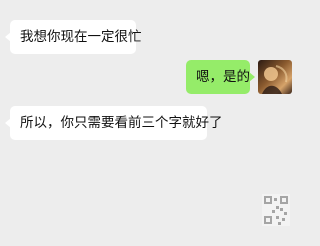  What do you see at coordinates (121, 123) in the screenshot?
I see `message-text: 所以，你只需要看前三个字就好了` at bounding box center [121, 123].